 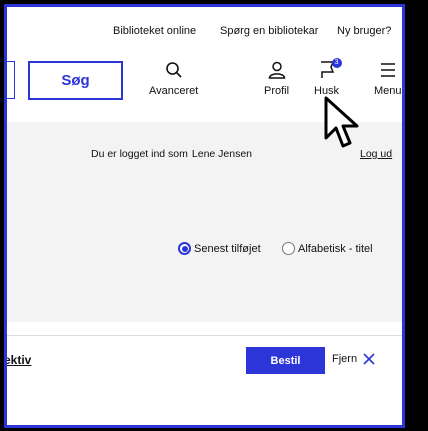 I want to click on search-input, so click(x=11, y=80).